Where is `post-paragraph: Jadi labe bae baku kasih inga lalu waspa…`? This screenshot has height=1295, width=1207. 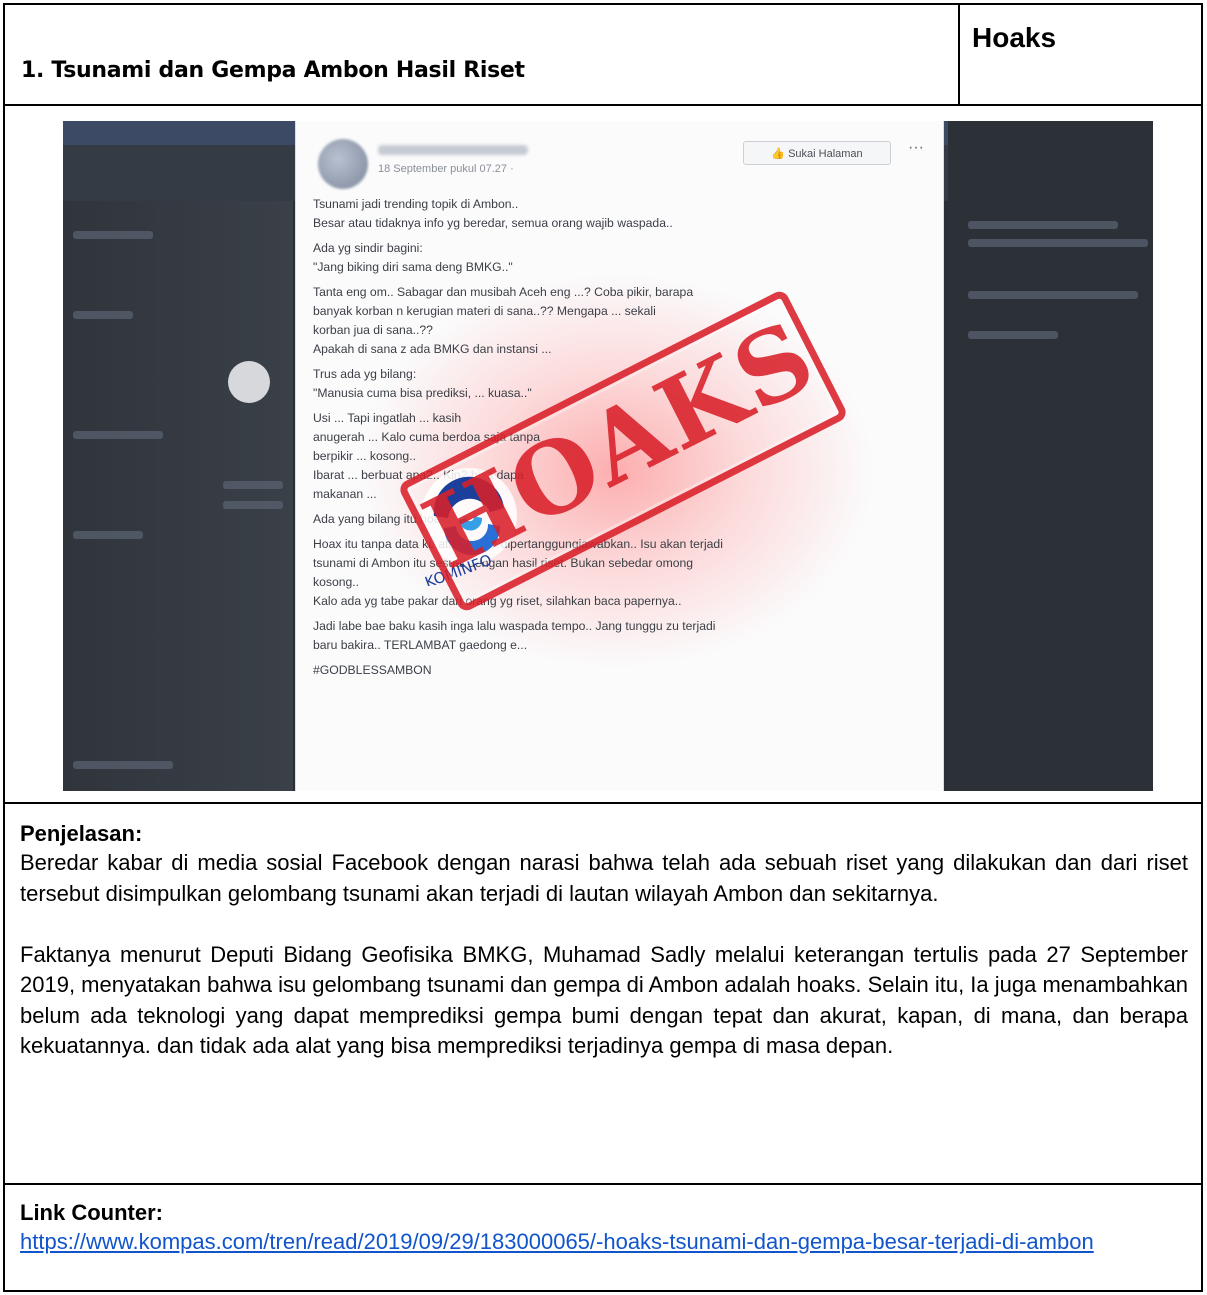 post-paragraph: Jadi labe bae baku kasih inga lalu waspa… is located at coordinates (514, 635).